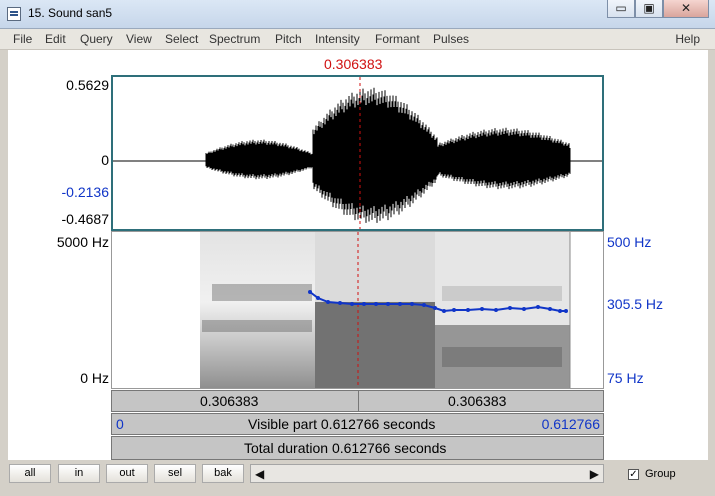 This screenshot has height=496, width=715. What do you see at coordinates (87, 85) in the screenshot?
I see `wave-max-label: 0.5629` at bounding box center [87, 85].